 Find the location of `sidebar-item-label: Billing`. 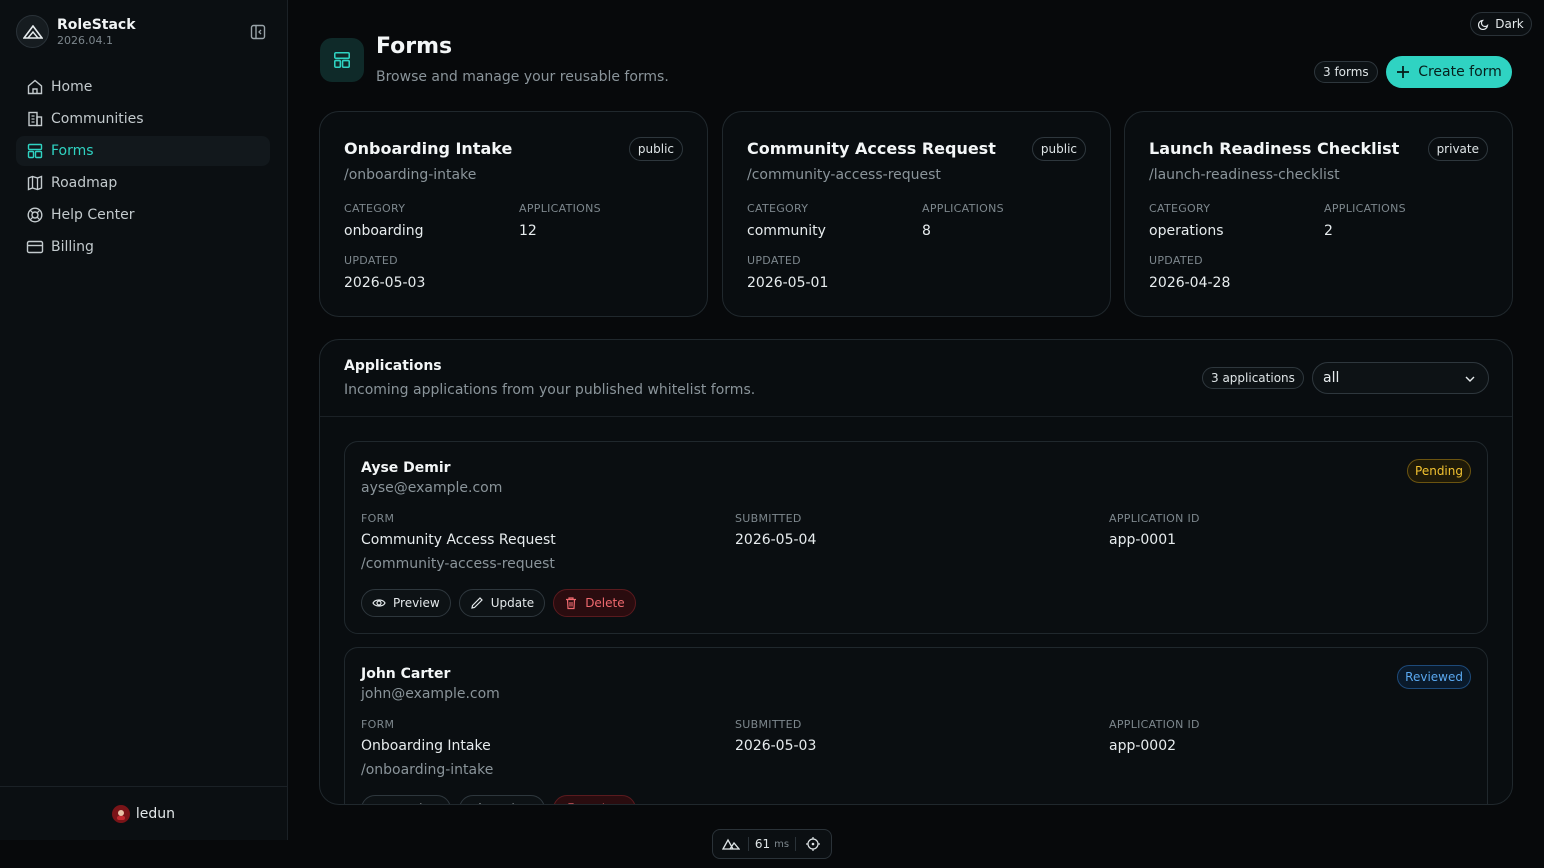

sidebar-item-label: Billing is located at coordinates (72, 247).